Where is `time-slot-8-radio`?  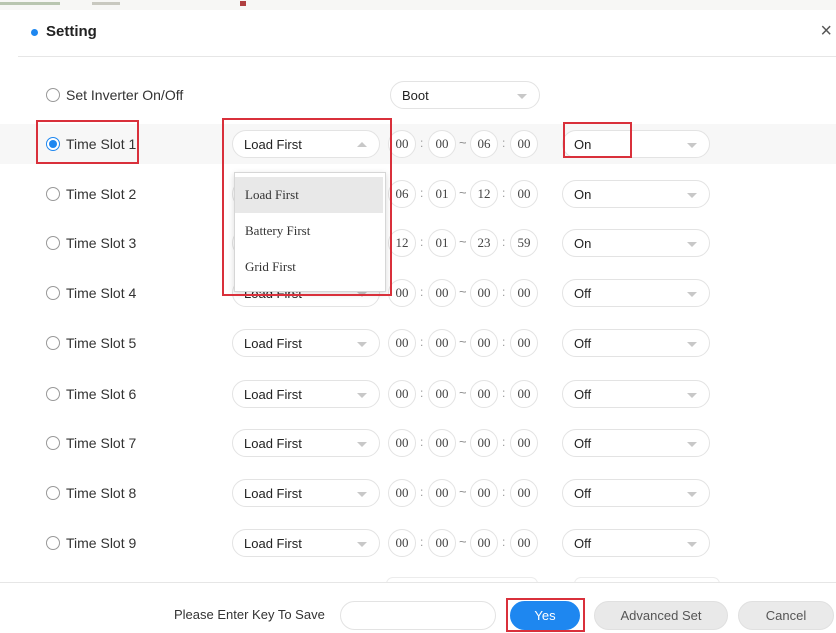
time-slot-8-radio is located at coordinates (53, 493).